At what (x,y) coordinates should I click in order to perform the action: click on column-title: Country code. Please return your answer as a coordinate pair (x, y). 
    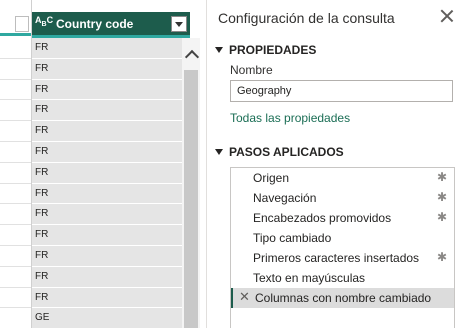
    Looking at the image, I should click on (95, 24).